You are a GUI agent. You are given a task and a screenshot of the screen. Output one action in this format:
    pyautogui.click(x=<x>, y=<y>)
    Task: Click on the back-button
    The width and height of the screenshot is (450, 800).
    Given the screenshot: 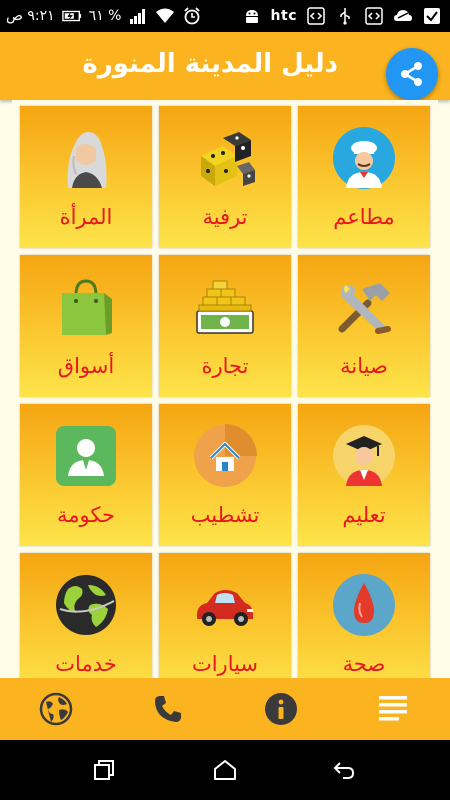 What is the action you would take?
    pyautogui.click(x=344, y=770)
    